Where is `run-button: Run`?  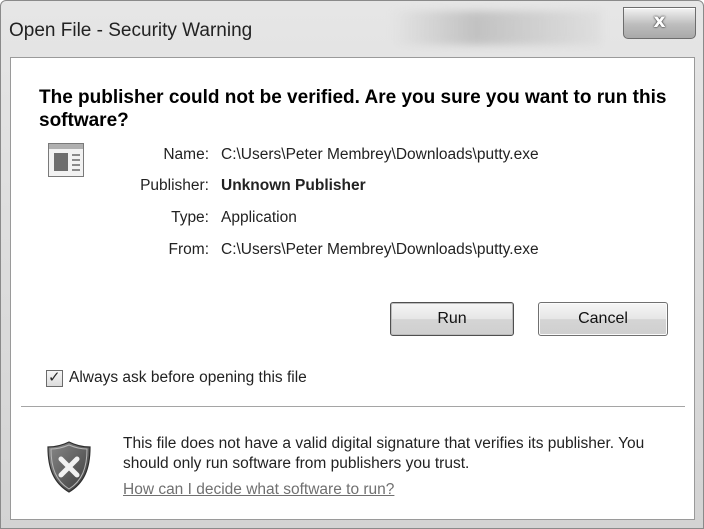 run-button: Run is located at coordinates (452, 319).